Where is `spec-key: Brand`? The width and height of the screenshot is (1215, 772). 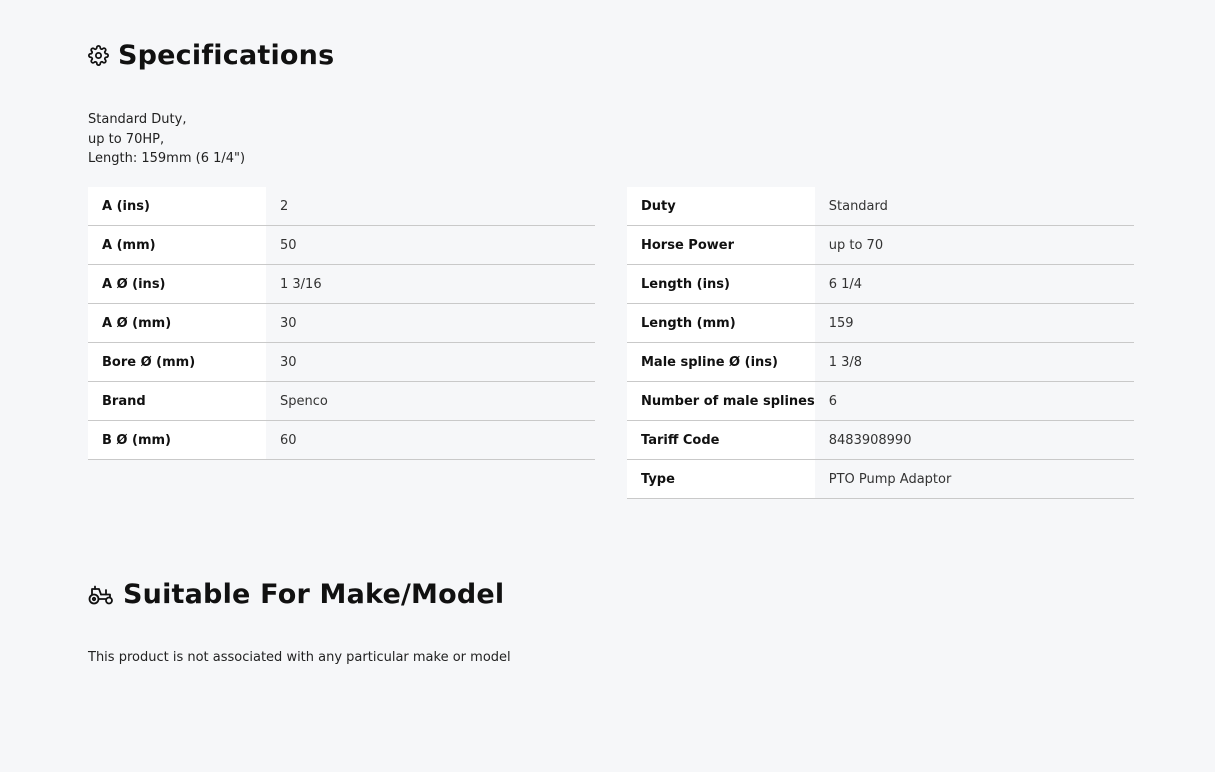
spec-key: Brand is located at coordinates (177, 401).